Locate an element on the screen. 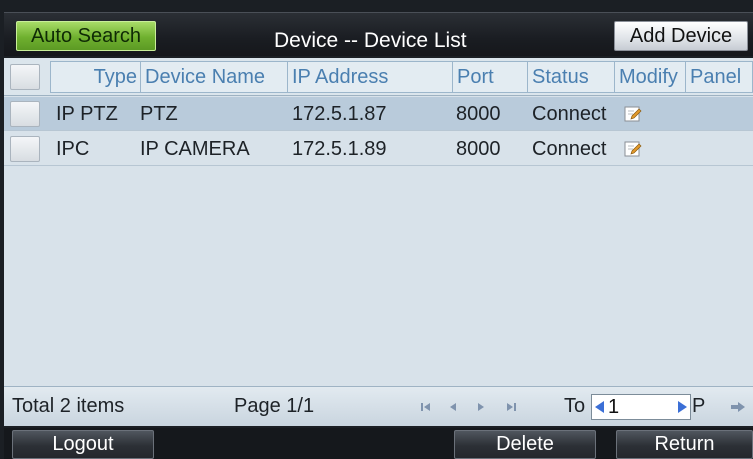 This screenshot has height=459, width=753. pagination-bar: Total 2 items Page 1/1 To 1 P is located at coordinates (378, 406).